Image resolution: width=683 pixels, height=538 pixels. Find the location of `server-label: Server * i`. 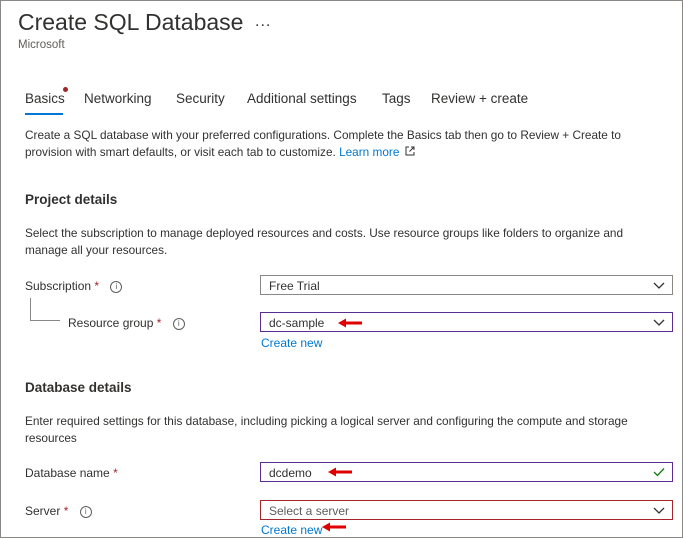

server-label: Server * i is located at coordinates (58, 511).